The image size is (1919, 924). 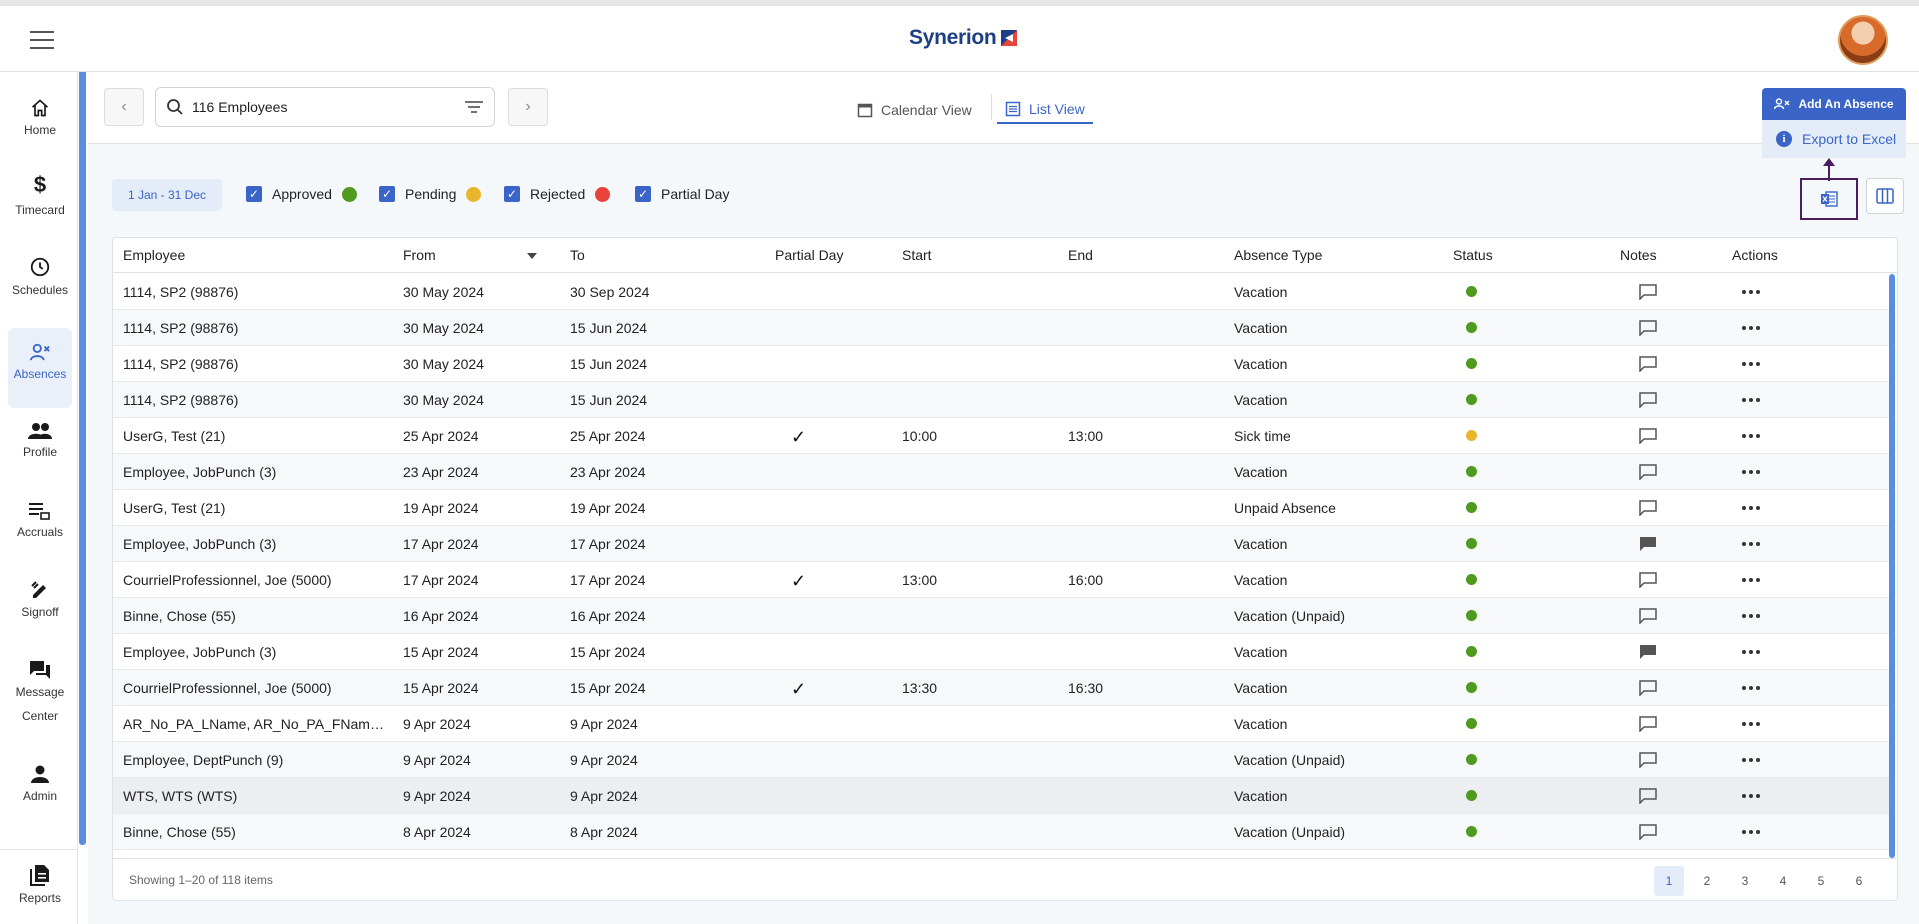 What do you see at coordinates (643, 194) in the screenshot?
I see `checkbox-partial-day: ✓` at bounding box center [643, 194].